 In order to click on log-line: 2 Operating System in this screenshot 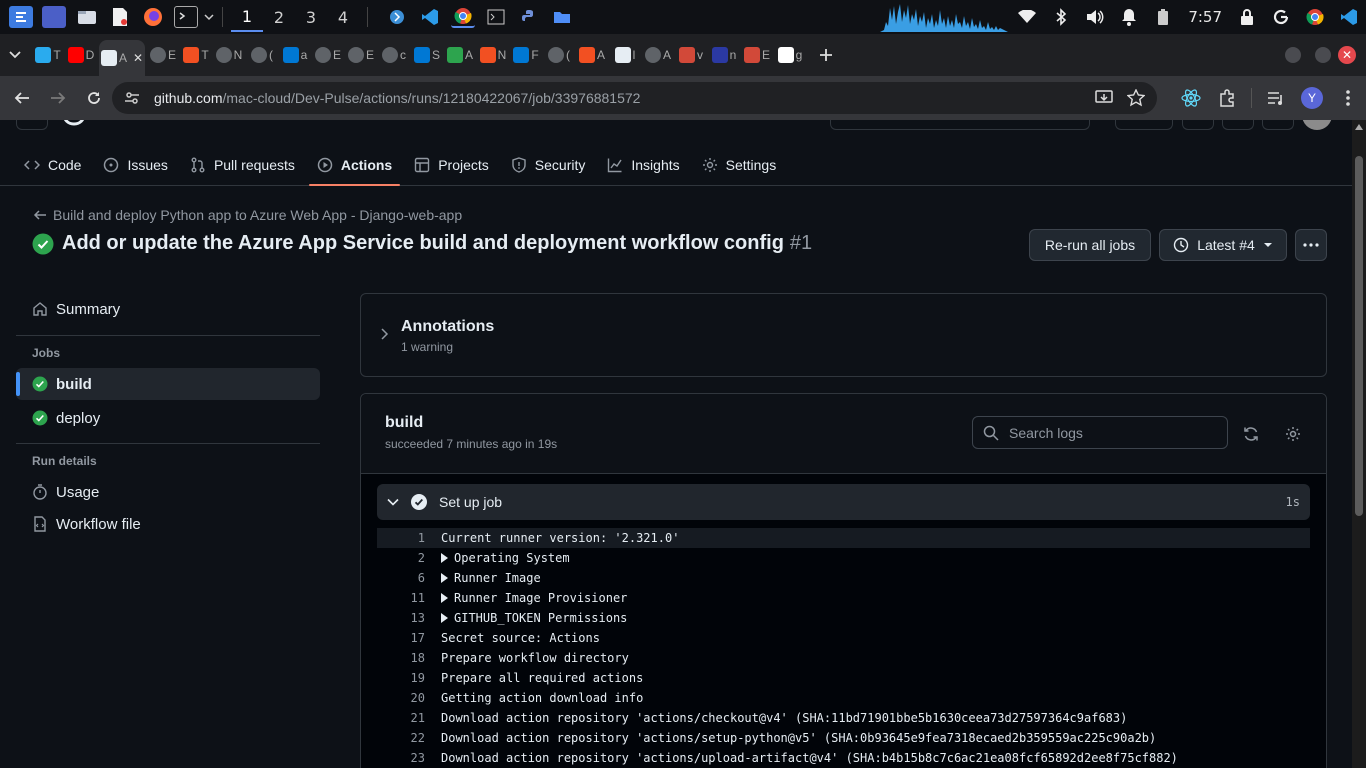, I will do `click(843, 558)`.